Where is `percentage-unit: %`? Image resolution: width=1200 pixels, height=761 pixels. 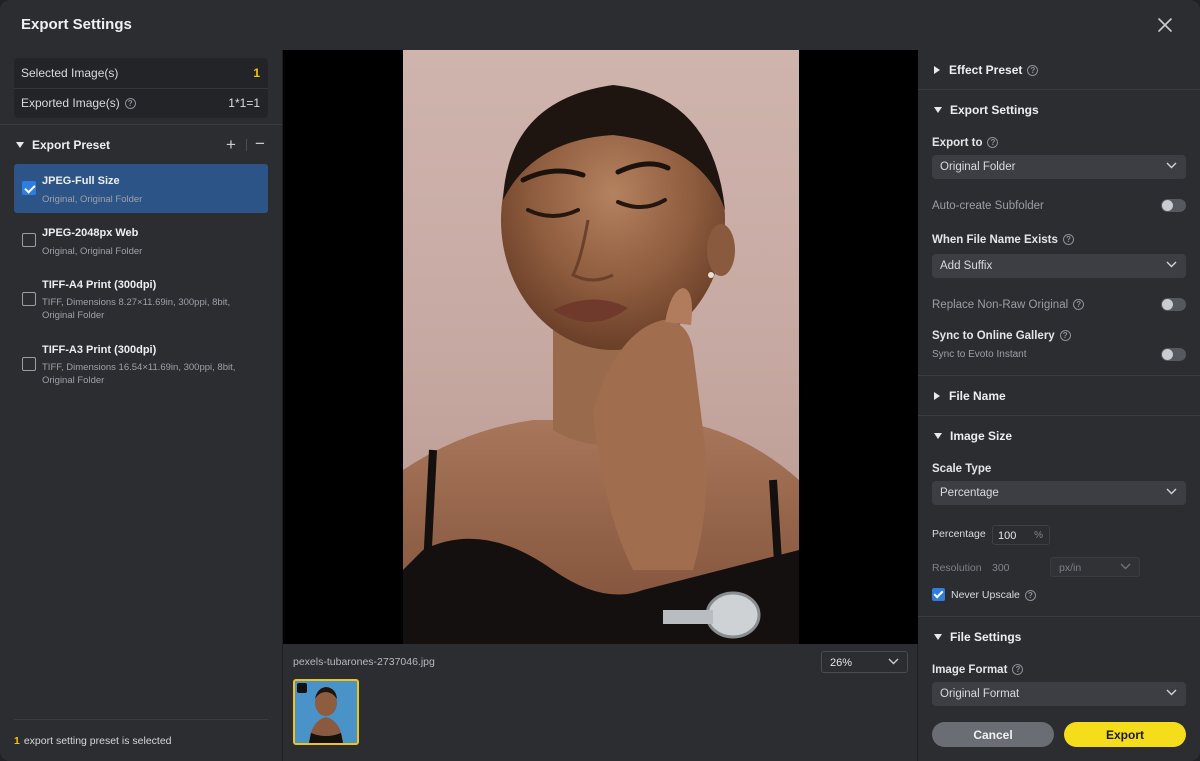
percentage-unit: % is located at coordinates (1038, 535).